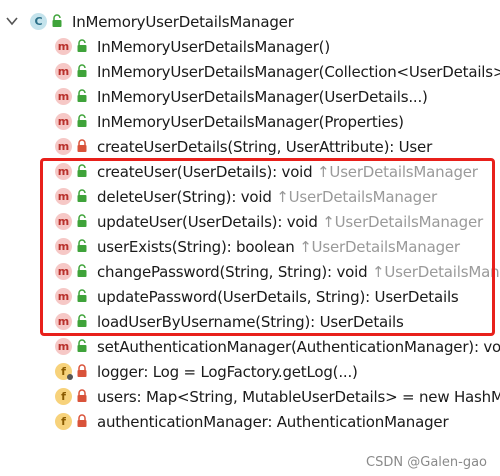 This screenshot has width=500, height=476. I want to click on method-row: m InMemoryUserDetailsManager(Properties), so click(250, 122).